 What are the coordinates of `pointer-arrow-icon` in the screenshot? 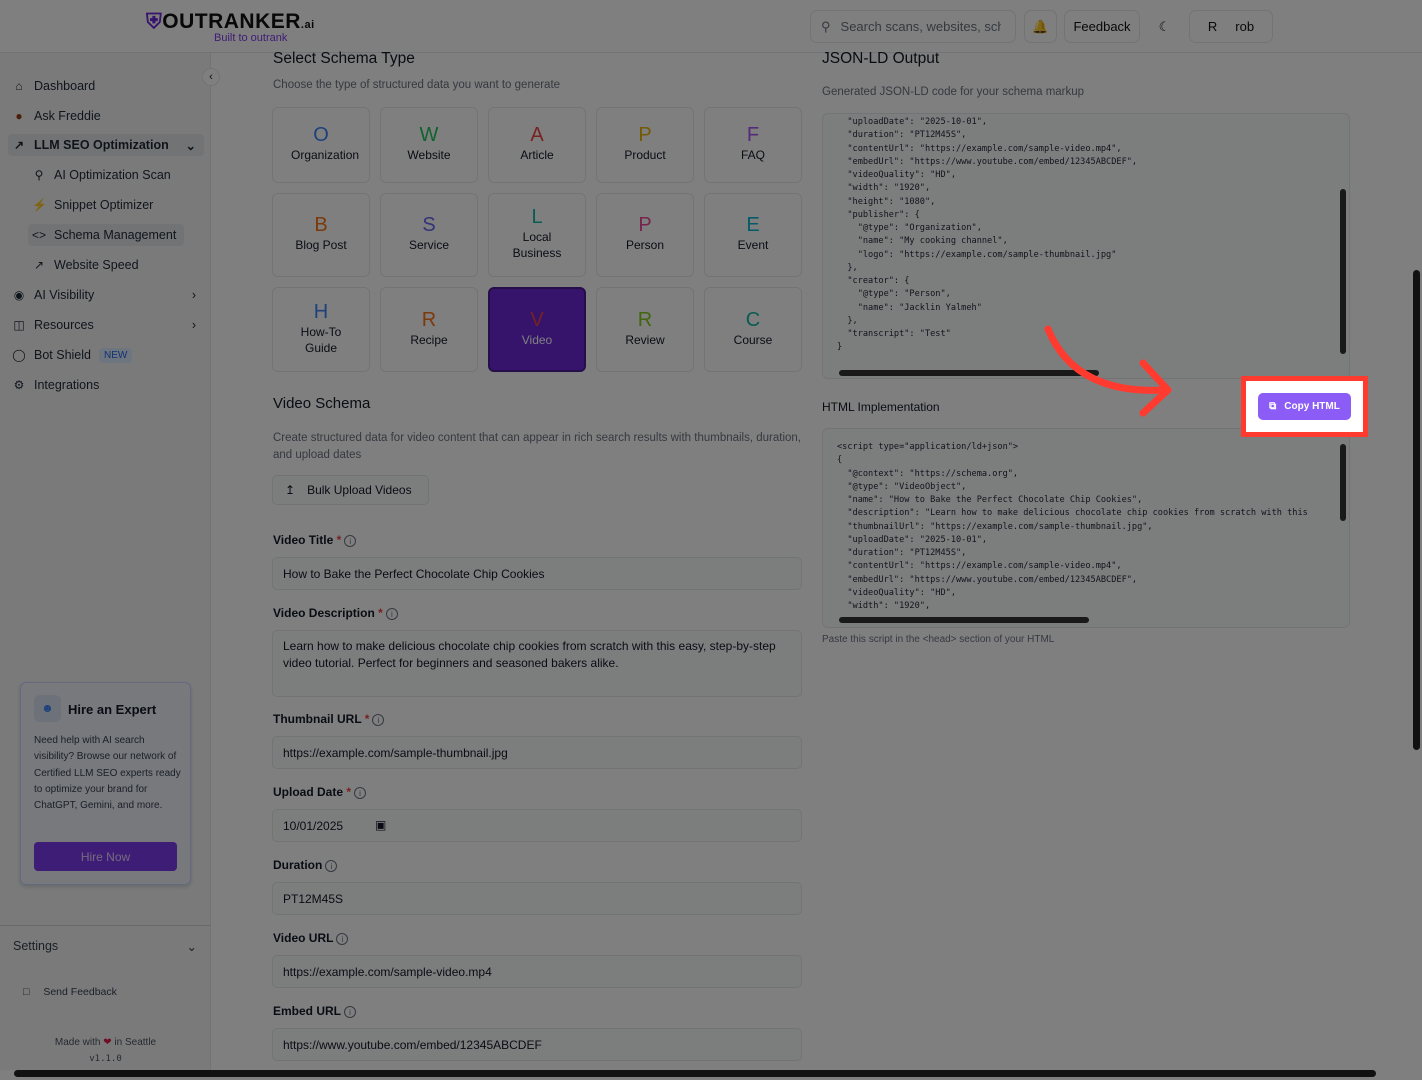 It's located at (1108, 371).